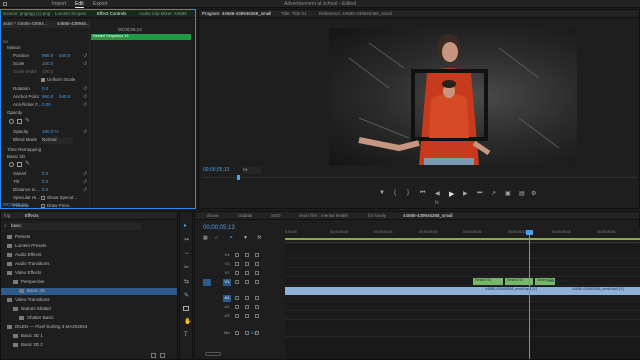  I want to click on settings-icon: ⚙, so click(533, 193).